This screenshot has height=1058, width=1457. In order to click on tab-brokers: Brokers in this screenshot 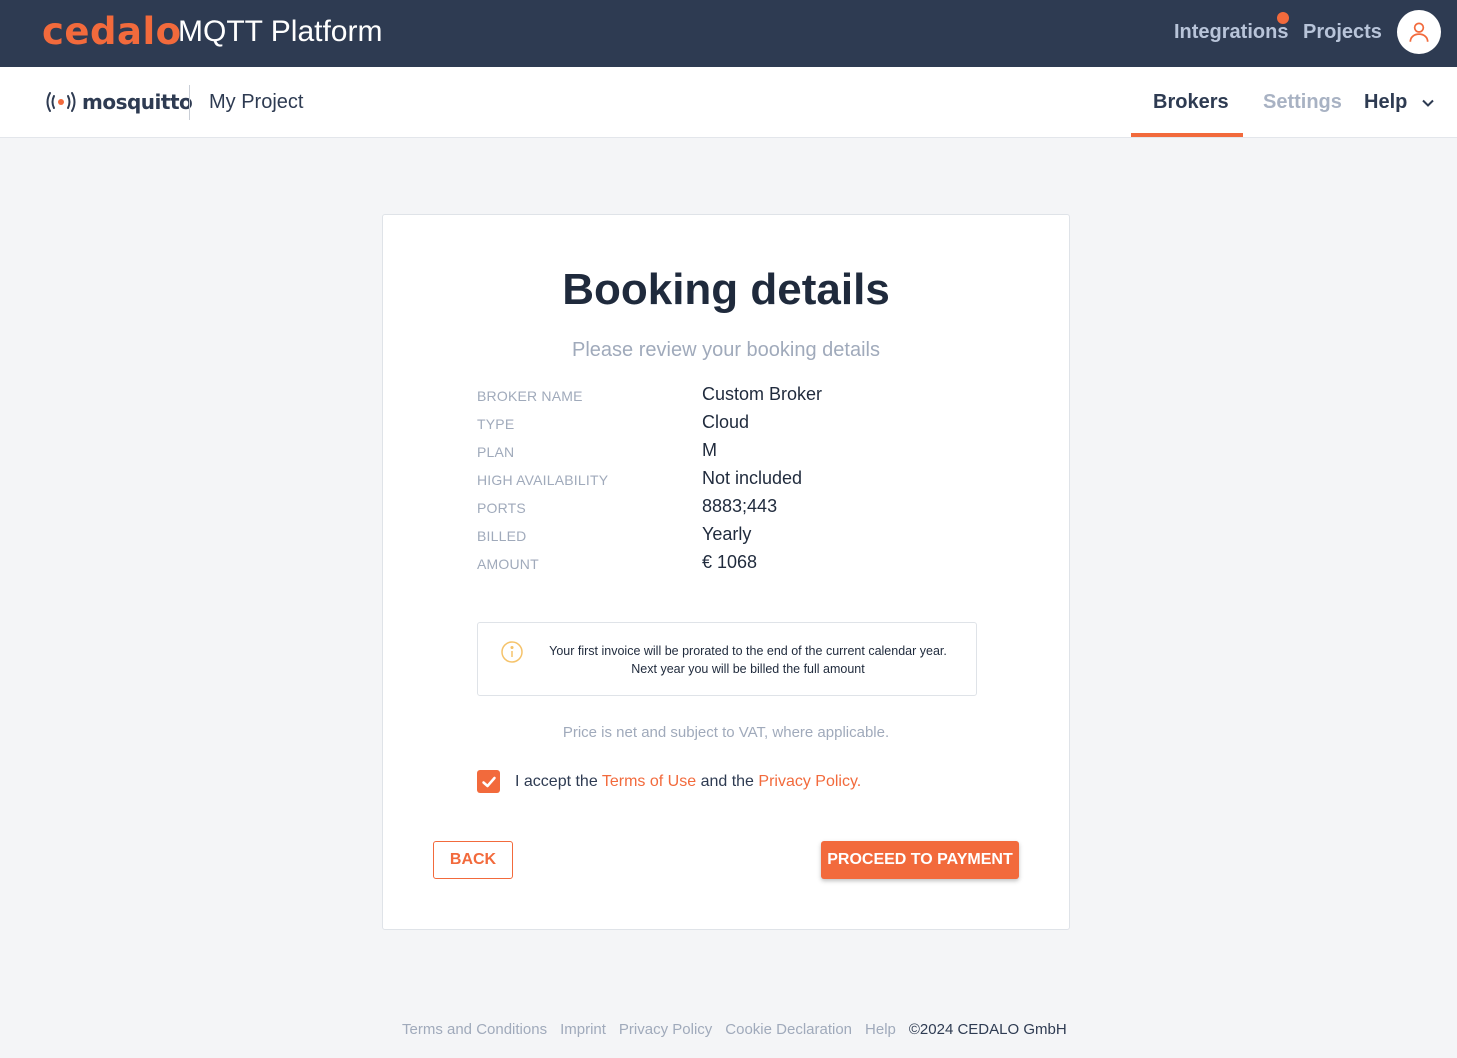, I will do `click(1191, 102)`.